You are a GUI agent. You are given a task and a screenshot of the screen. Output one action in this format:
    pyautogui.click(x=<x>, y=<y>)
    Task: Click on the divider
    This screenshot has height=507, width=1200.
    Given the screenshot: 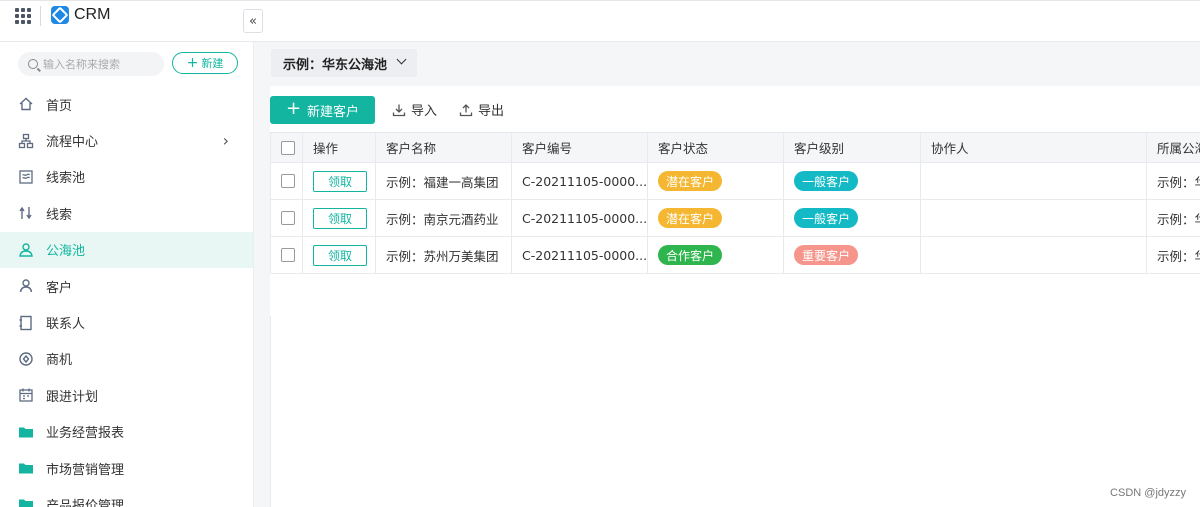 What is the action you would take?
    pyautogui.click(x=40, y=16)
    